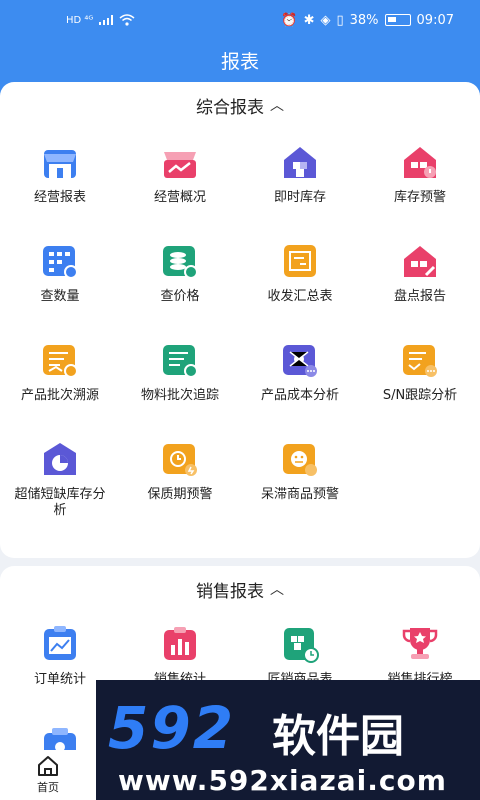 Image resolution: width=480 pixels, height=800 pixels. What do you see at coordinates (230, 591) in the screenshot?
I see `section-title: 销售报表` at bounding box center [230, 591].